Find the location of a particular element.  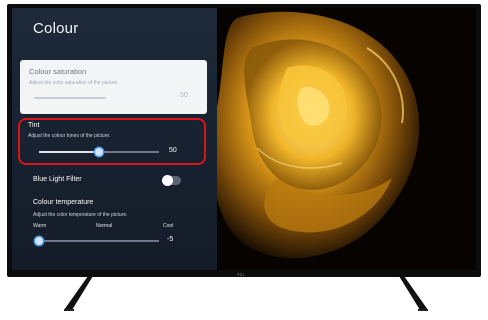

blue-light-filter-toggle is located at coordinates (171, 180).